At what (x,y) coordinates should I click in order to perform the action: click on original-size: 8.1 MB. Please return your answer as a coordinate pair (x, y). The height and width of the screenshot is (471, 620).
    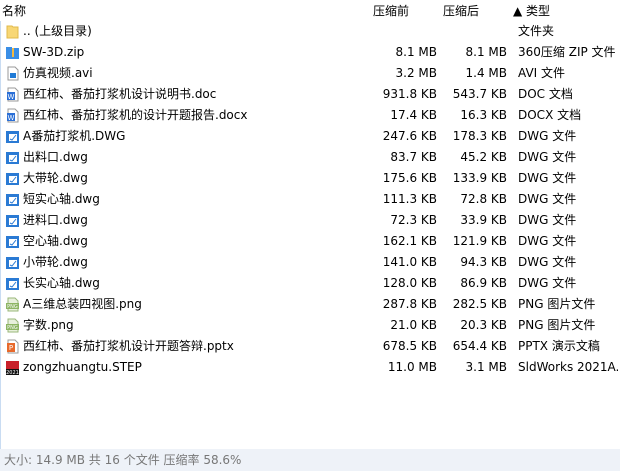
    Looking at the image, I should click on (416, 52).